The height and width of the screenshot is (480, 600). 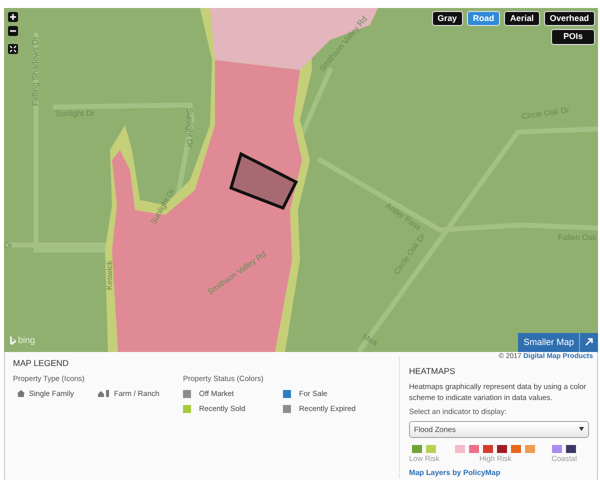 I want to click on bing-logo-icon, so click(x=13, y=340).